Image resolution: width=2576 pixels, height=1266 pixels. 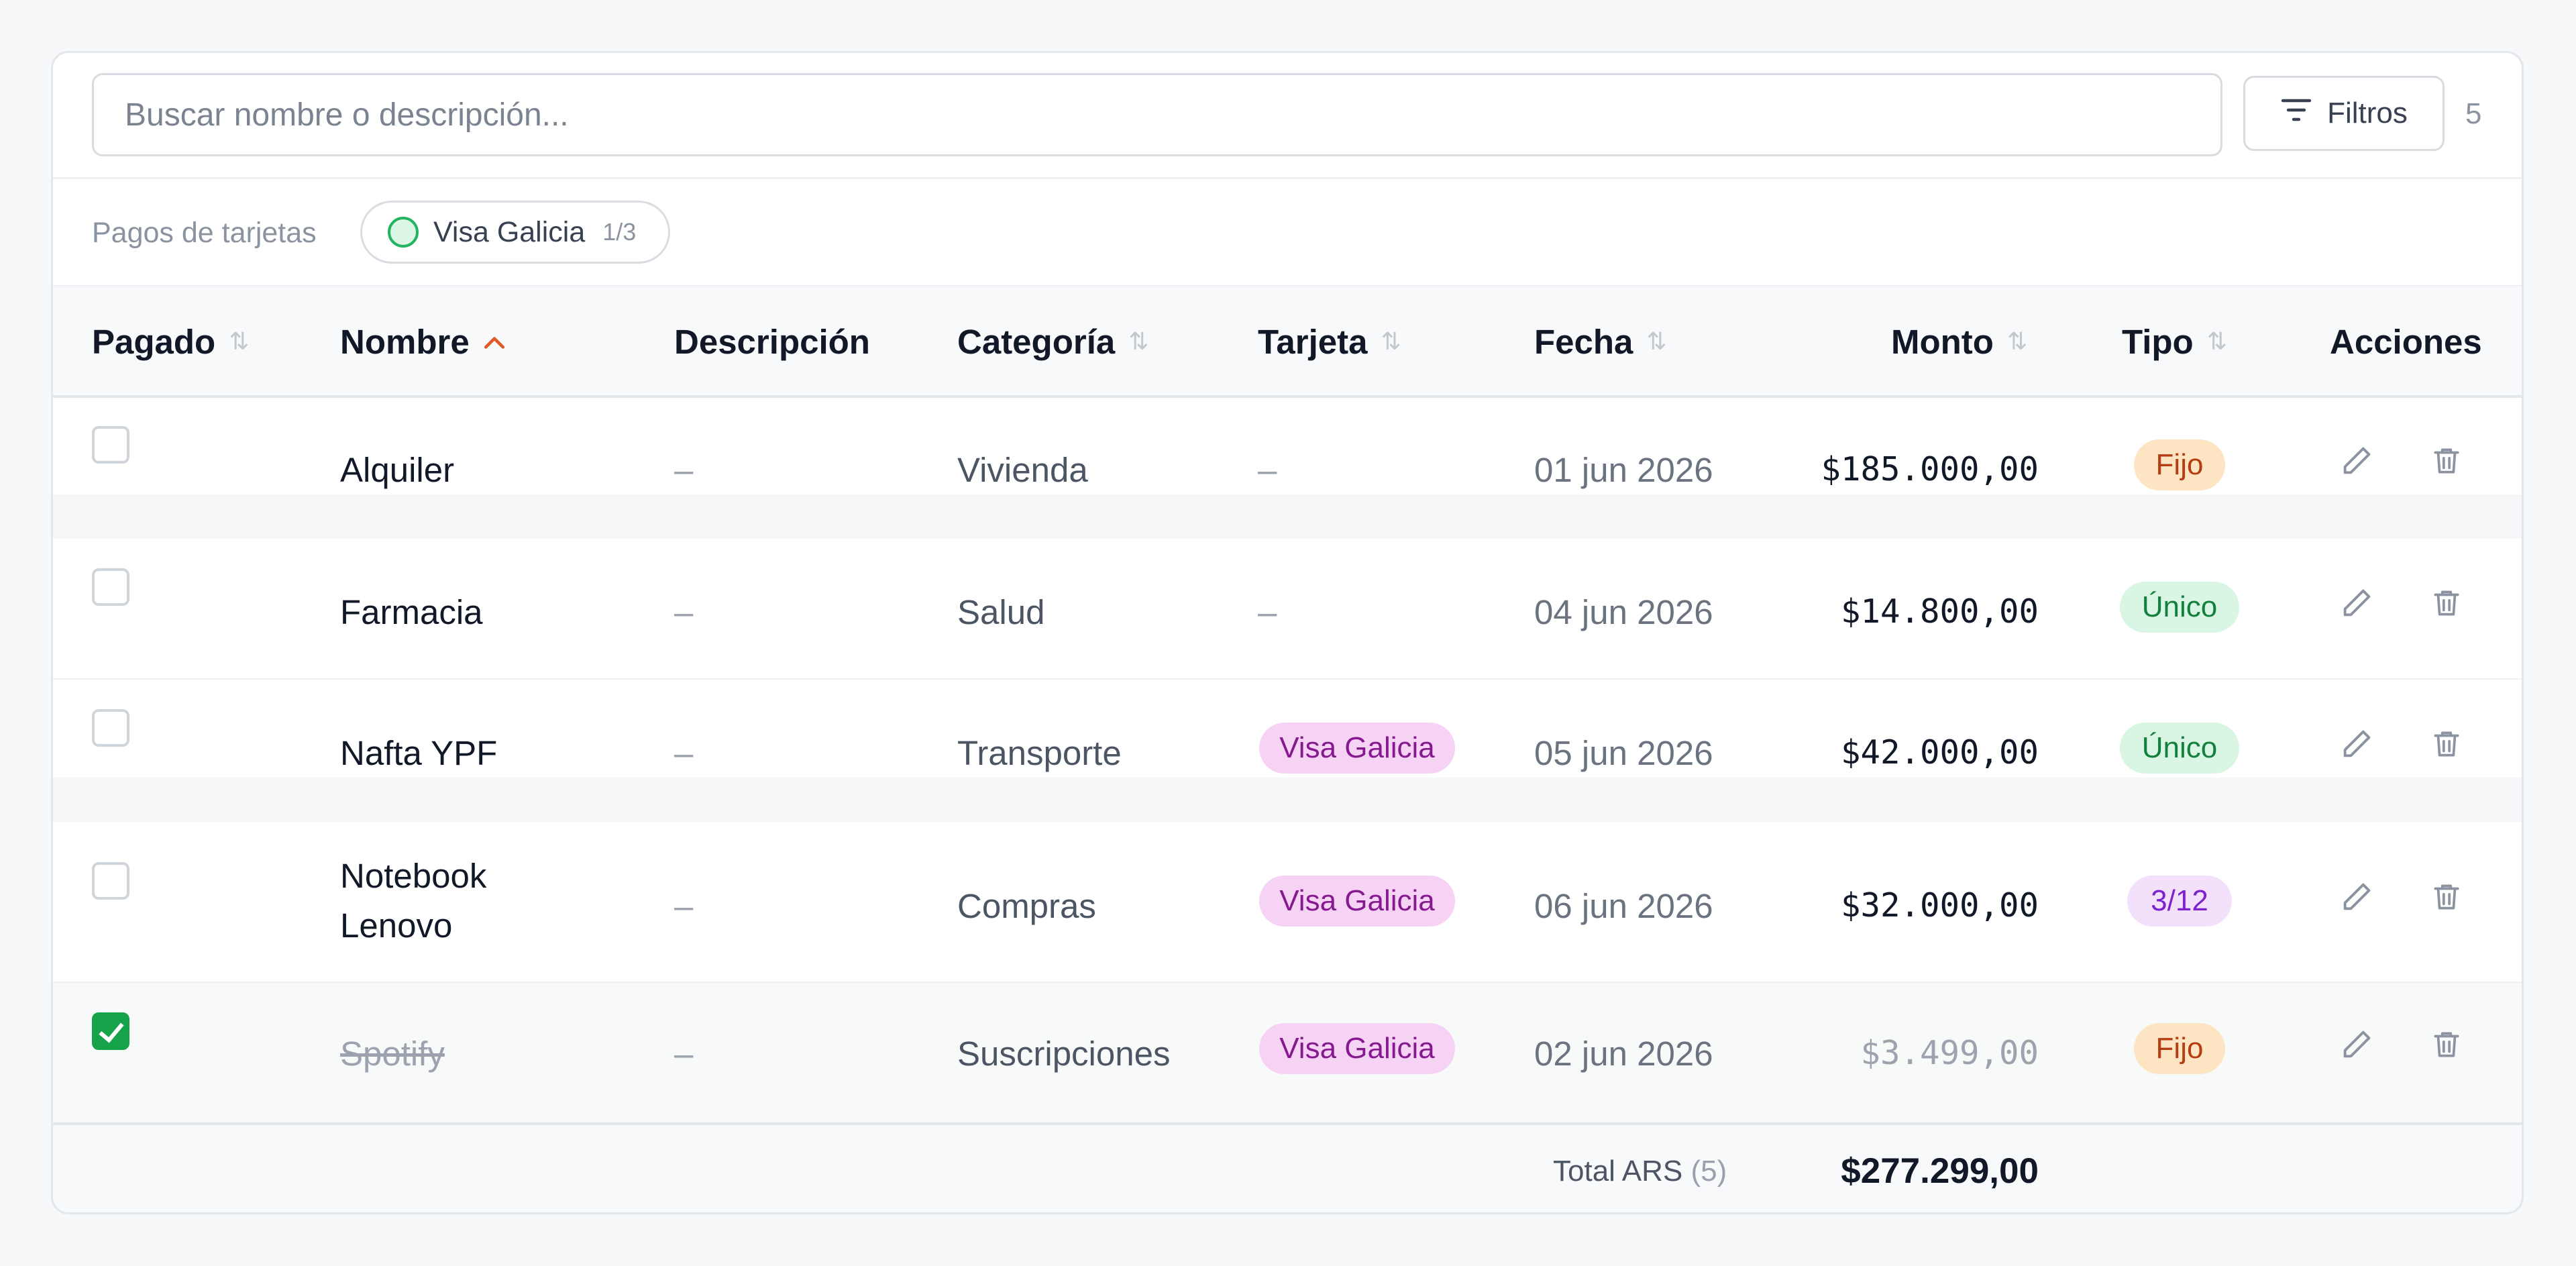 I want to click on chip-count: 1/3, so click(x=619, y=232).